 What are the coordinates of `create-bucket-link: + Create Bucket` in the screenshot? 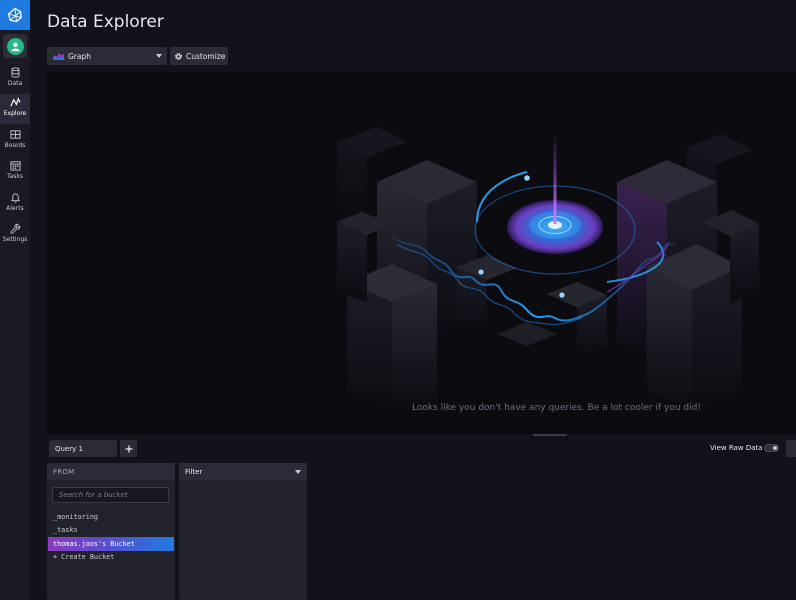 It's located at (111, 558).